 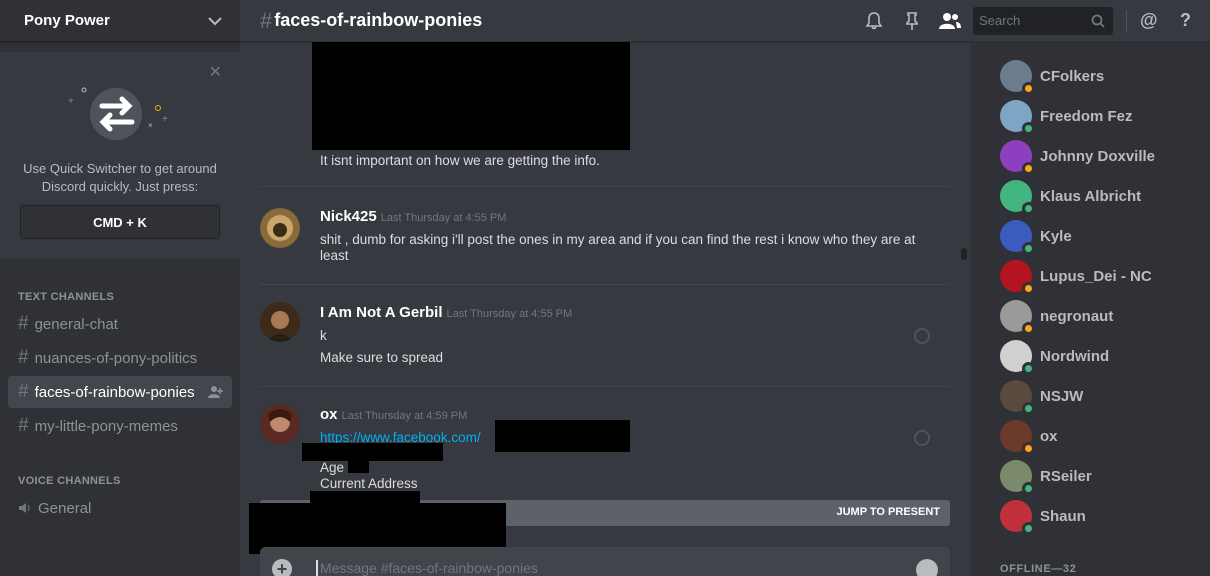 What do you see at coordinates (950, 21) in the screenshot?
I see `member-list-icon` at bounding box center [950, 21].